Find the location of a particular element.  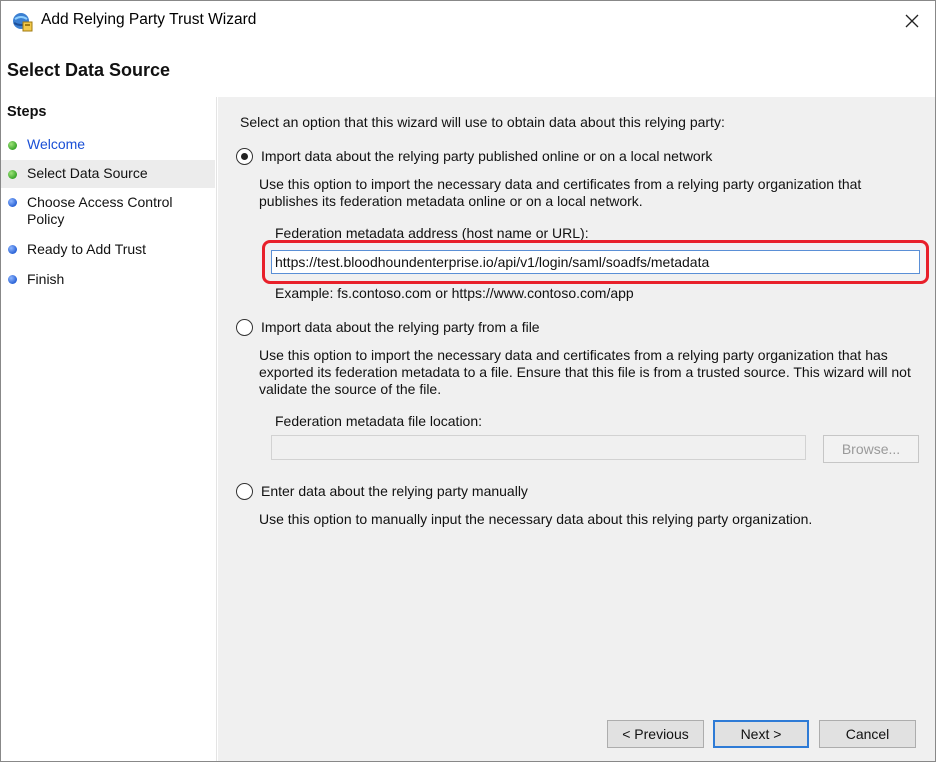

window-title: Add Relying Party Trust Wizard is located at coordinates (149, 19).